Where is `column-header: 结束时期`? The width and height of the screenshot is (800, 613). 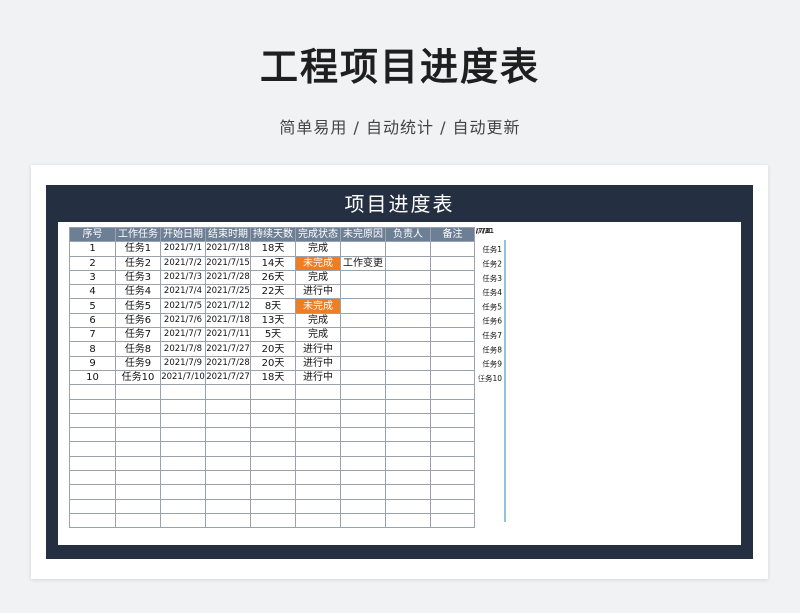
column-header: 结束时期 is located at coordinates (228, 234).